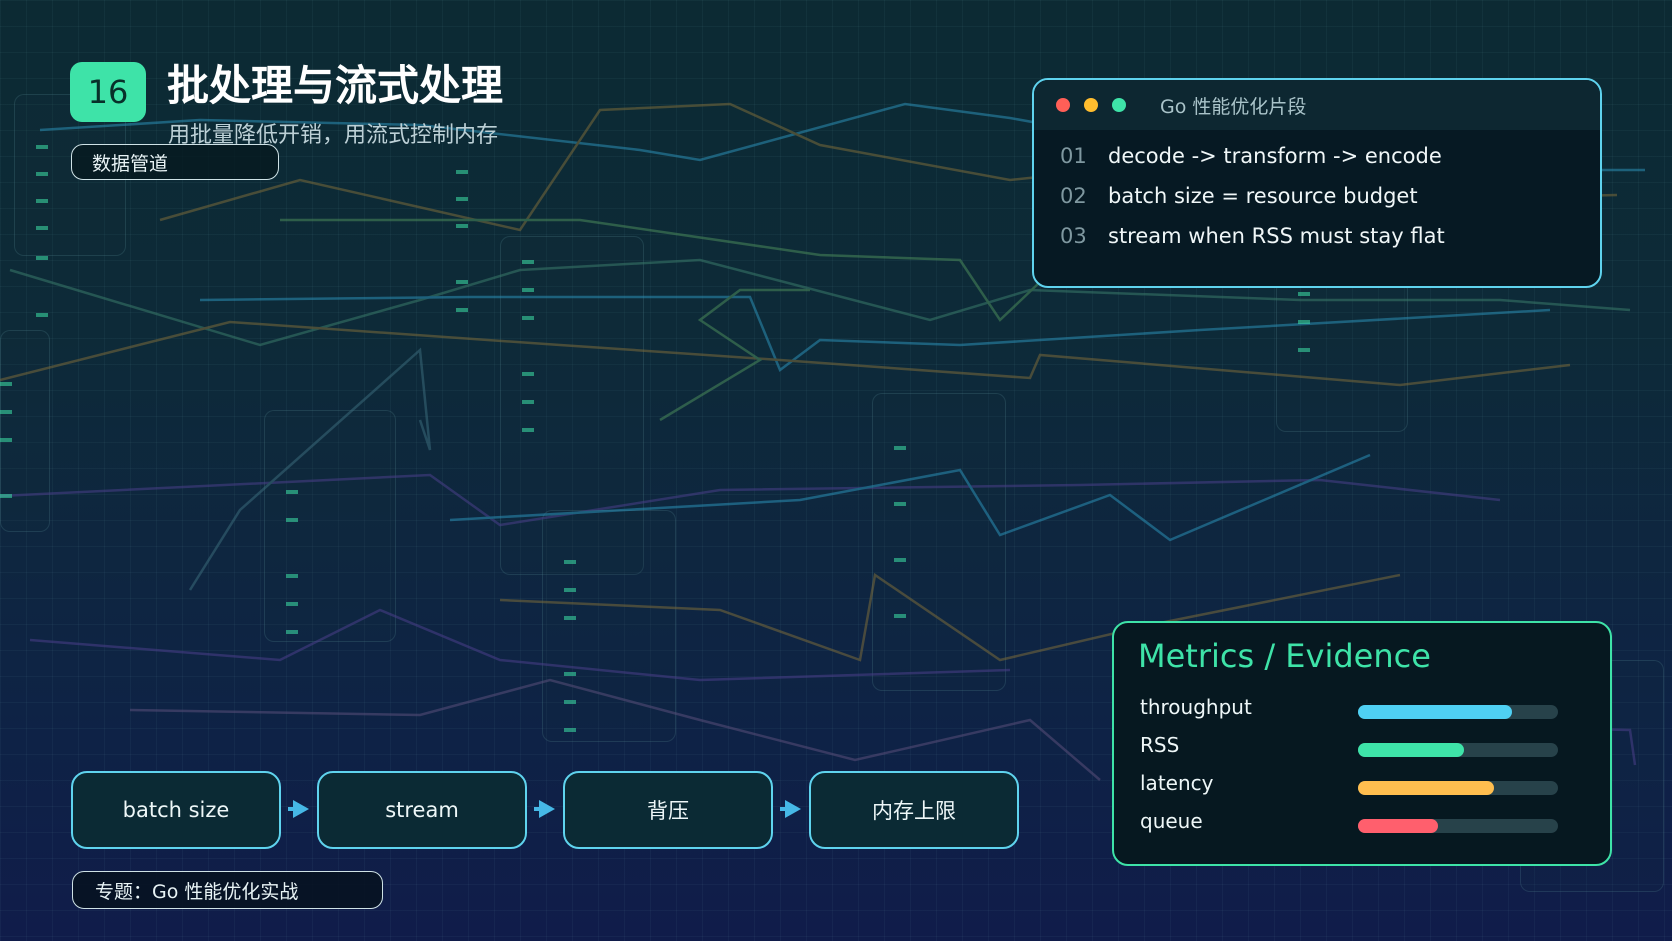 The image size is (1672, 941). I want to click on code-window-title: Go 性能优化片段, so click(1233, 106).